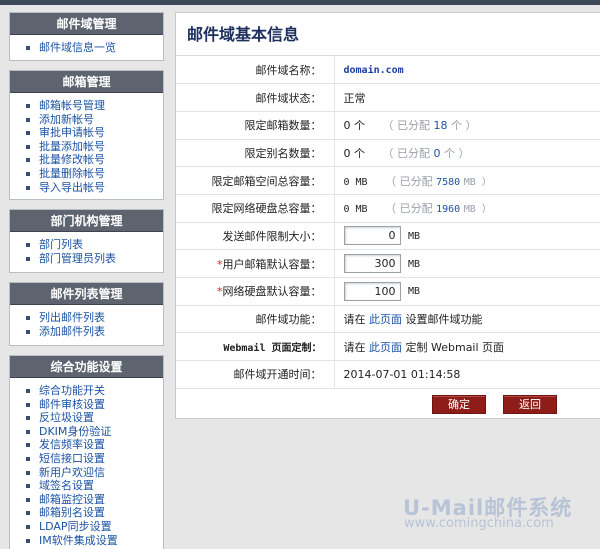 The width and height of the screenshot is (600, 549). I want to click on form-row-send-limit: 发送邮件限制大小： MB, so click(388, 236).